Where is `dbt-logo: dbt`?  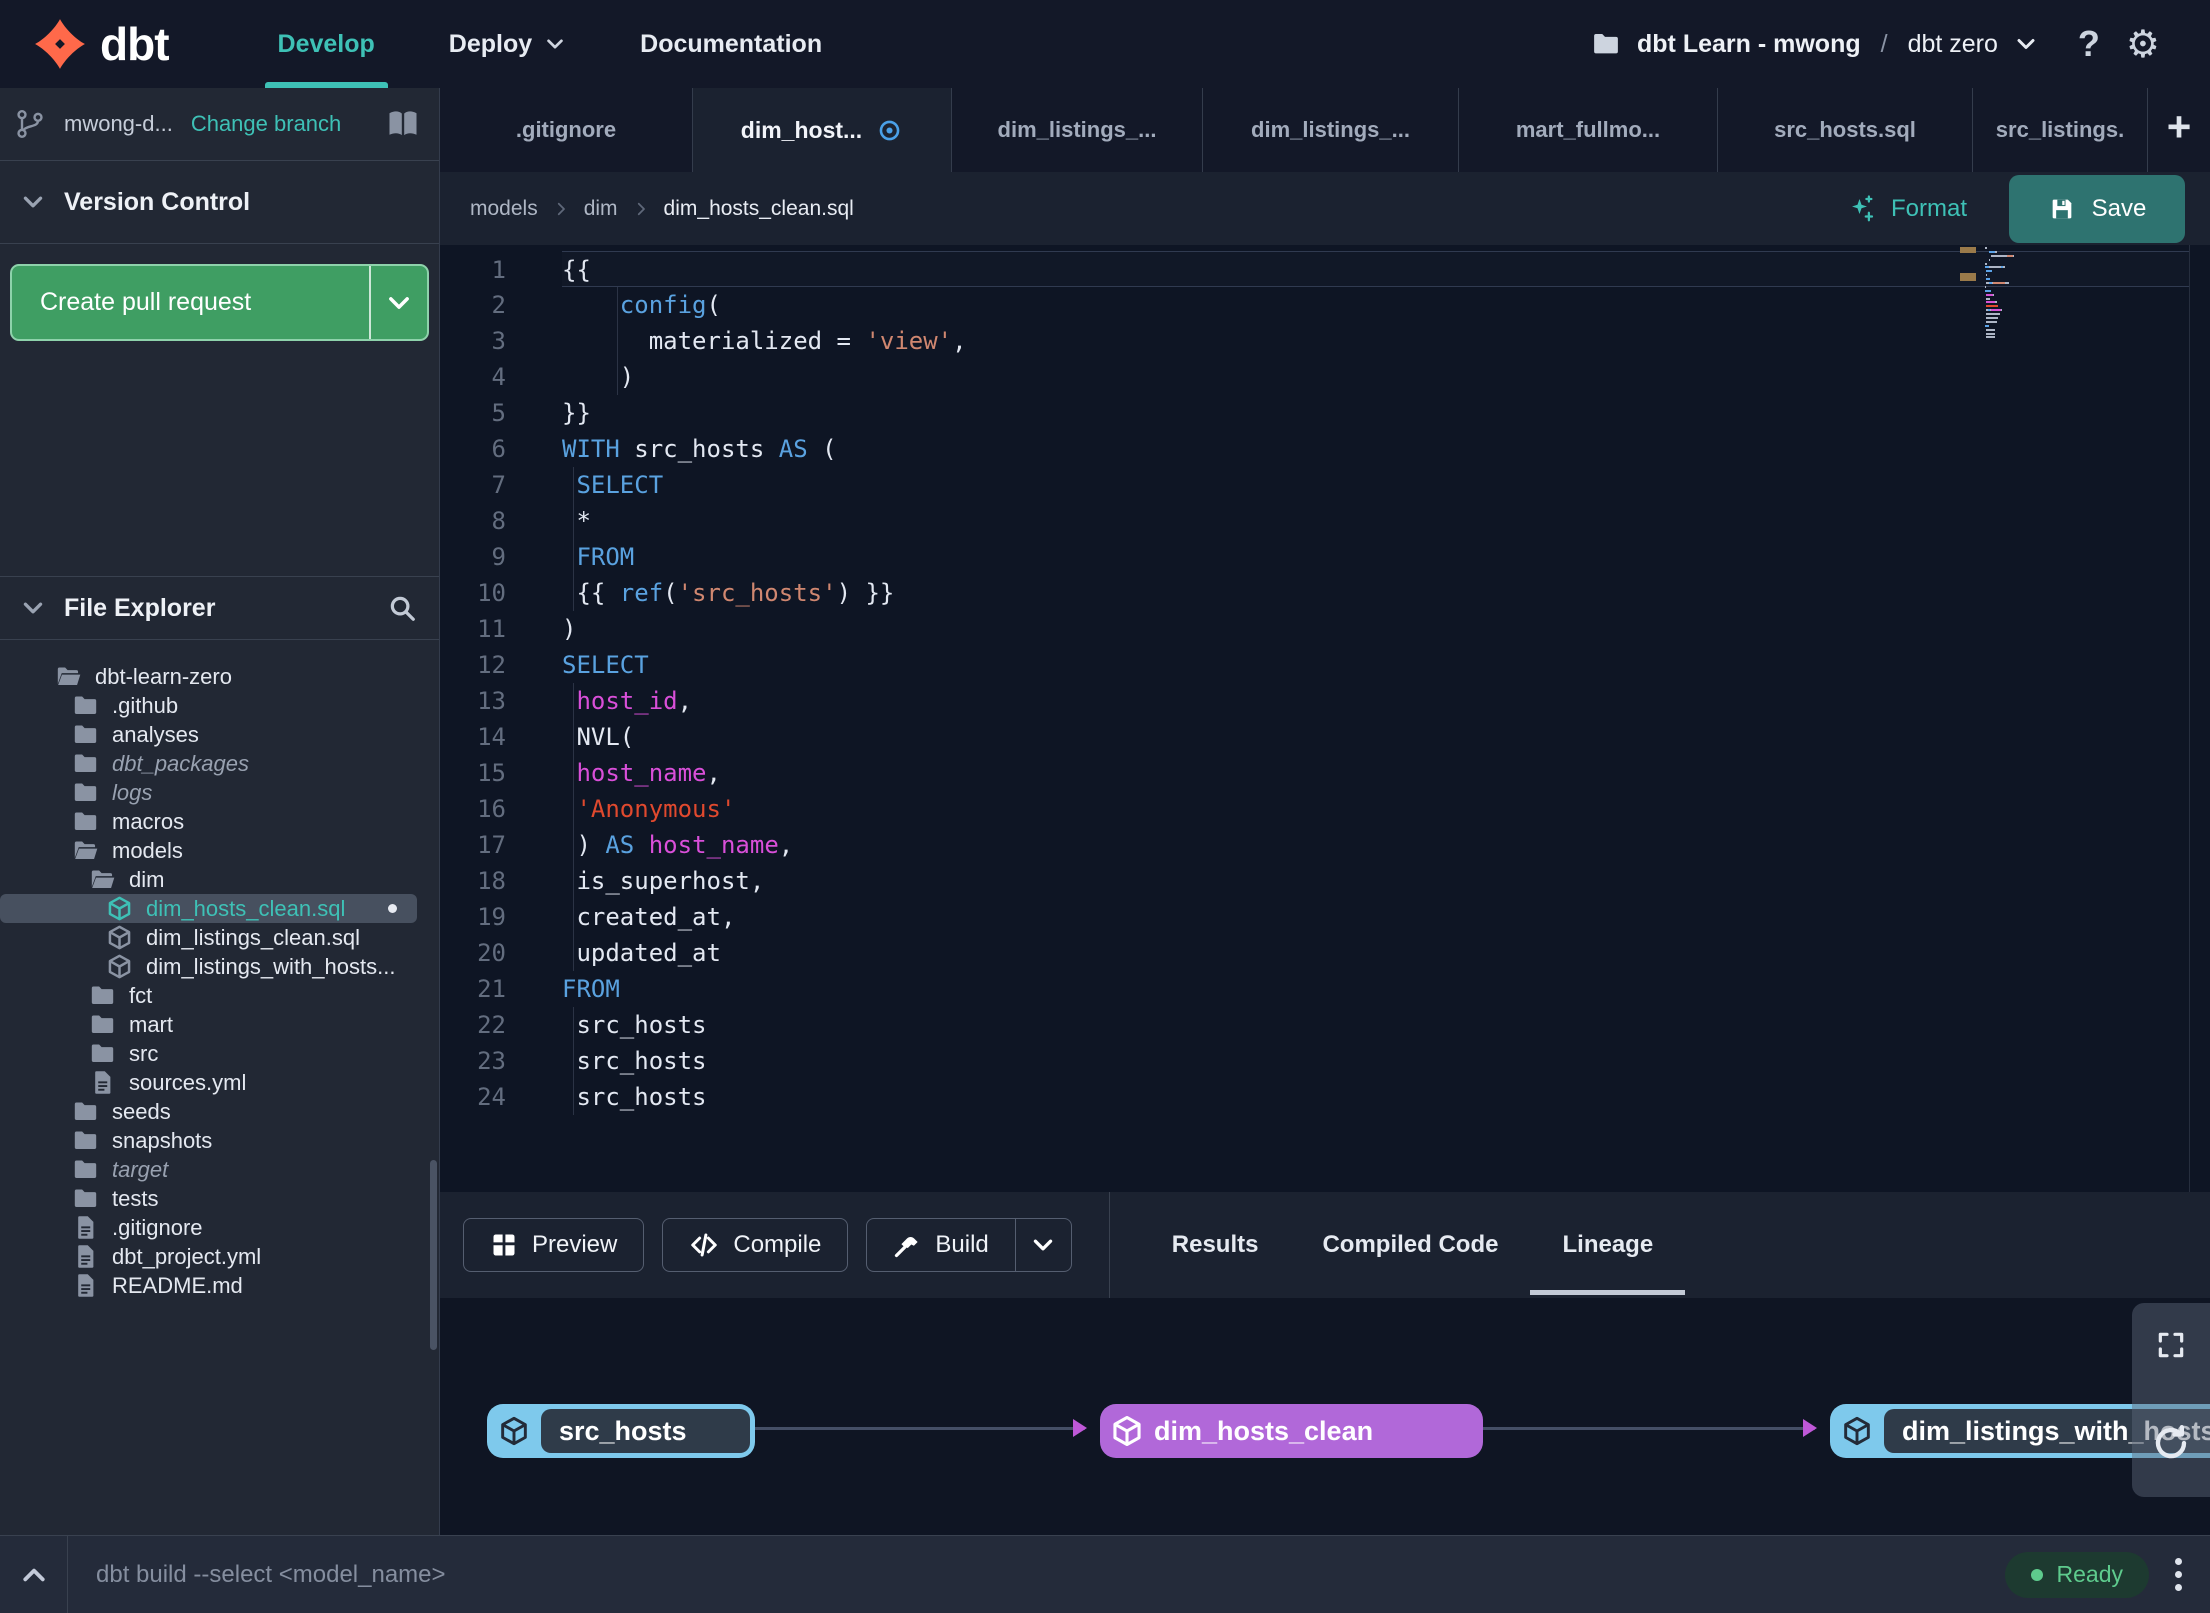 dbt-logo: dbt is located at coordinates (85, 44).